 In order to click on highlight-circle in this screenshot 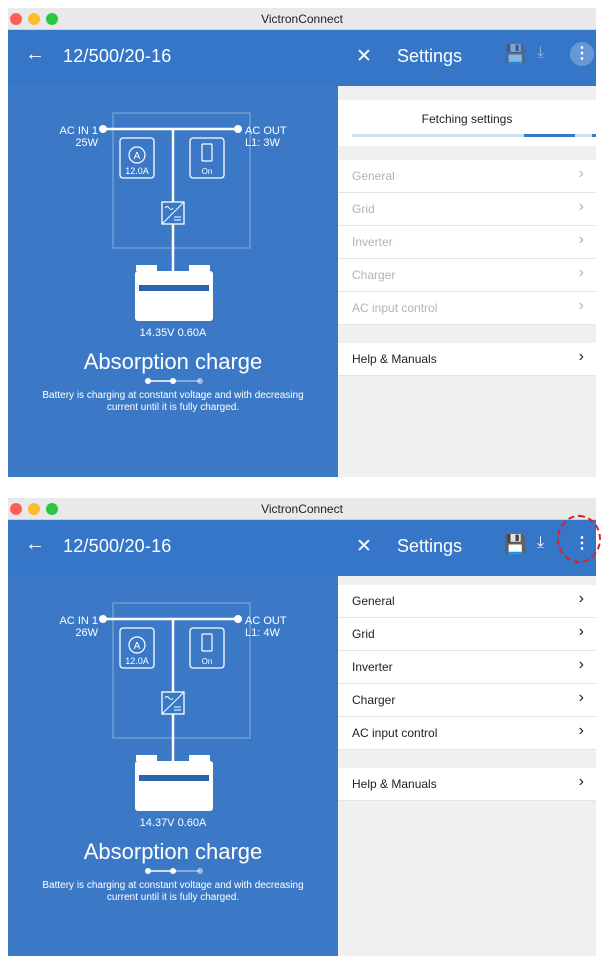, I will do `click(579, 539)`.